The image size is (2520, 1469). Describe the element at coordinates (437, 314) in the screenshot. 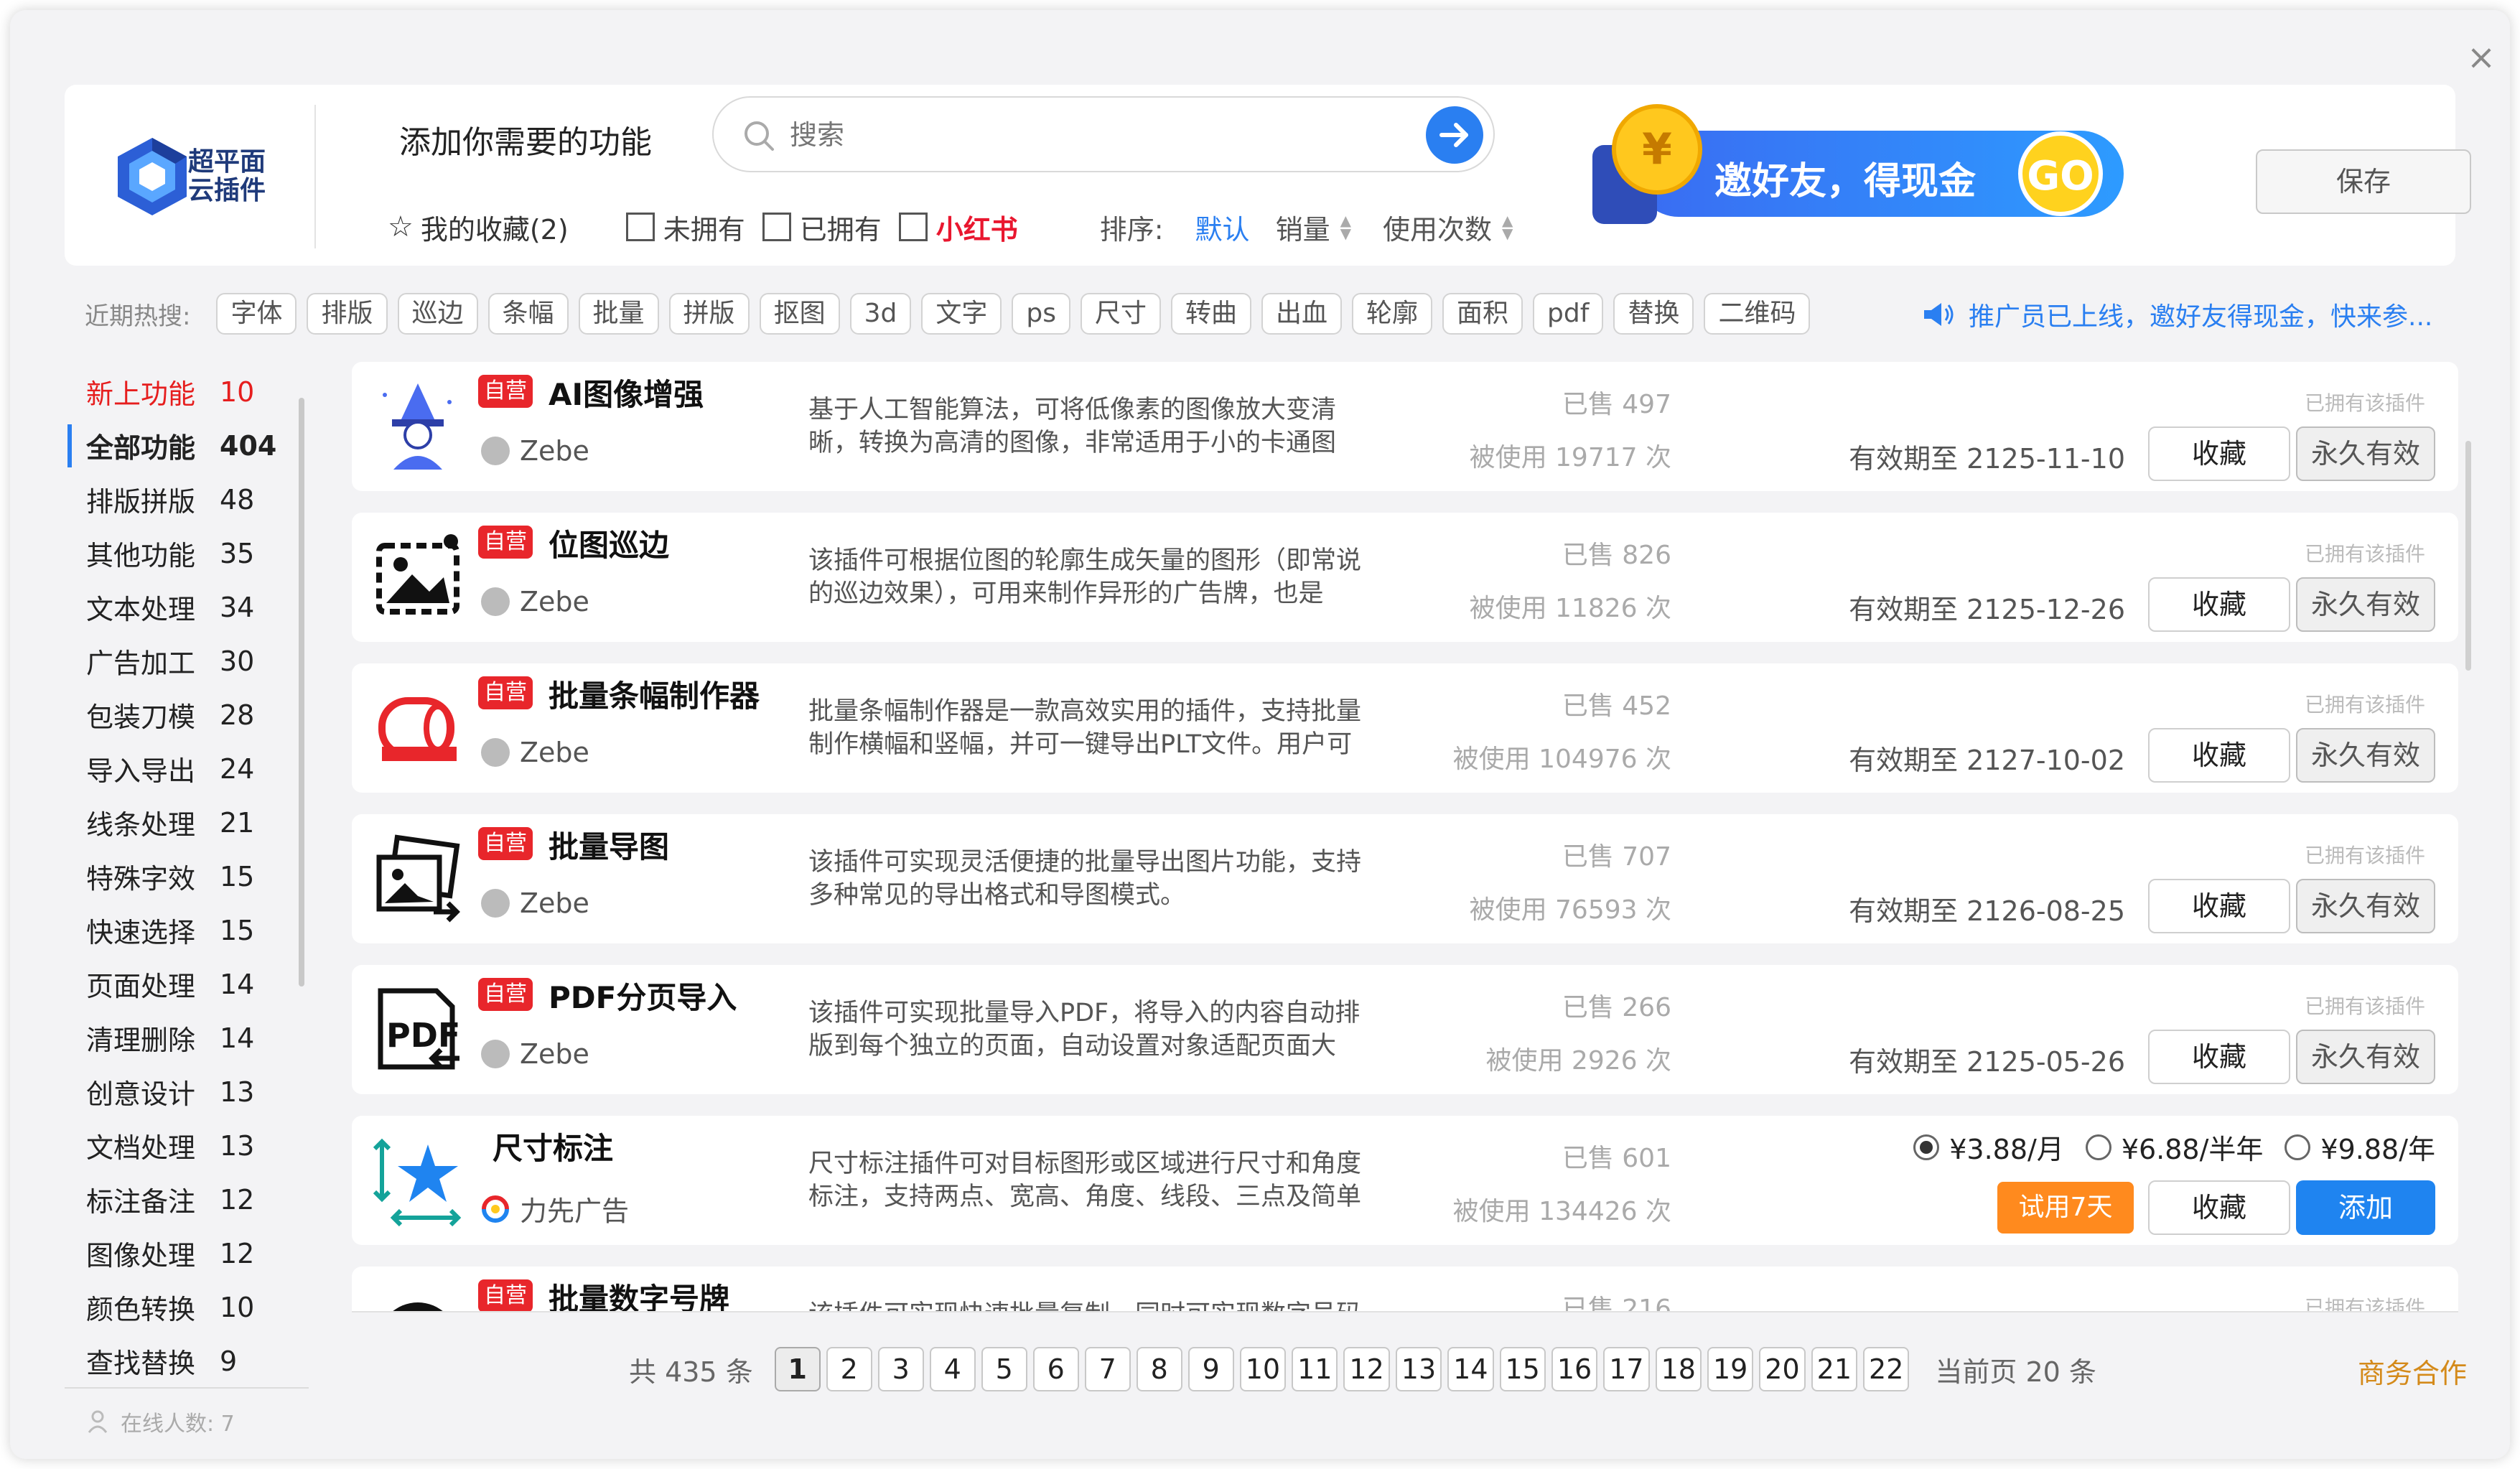

I see `hot-tag: 巡边` at that location.